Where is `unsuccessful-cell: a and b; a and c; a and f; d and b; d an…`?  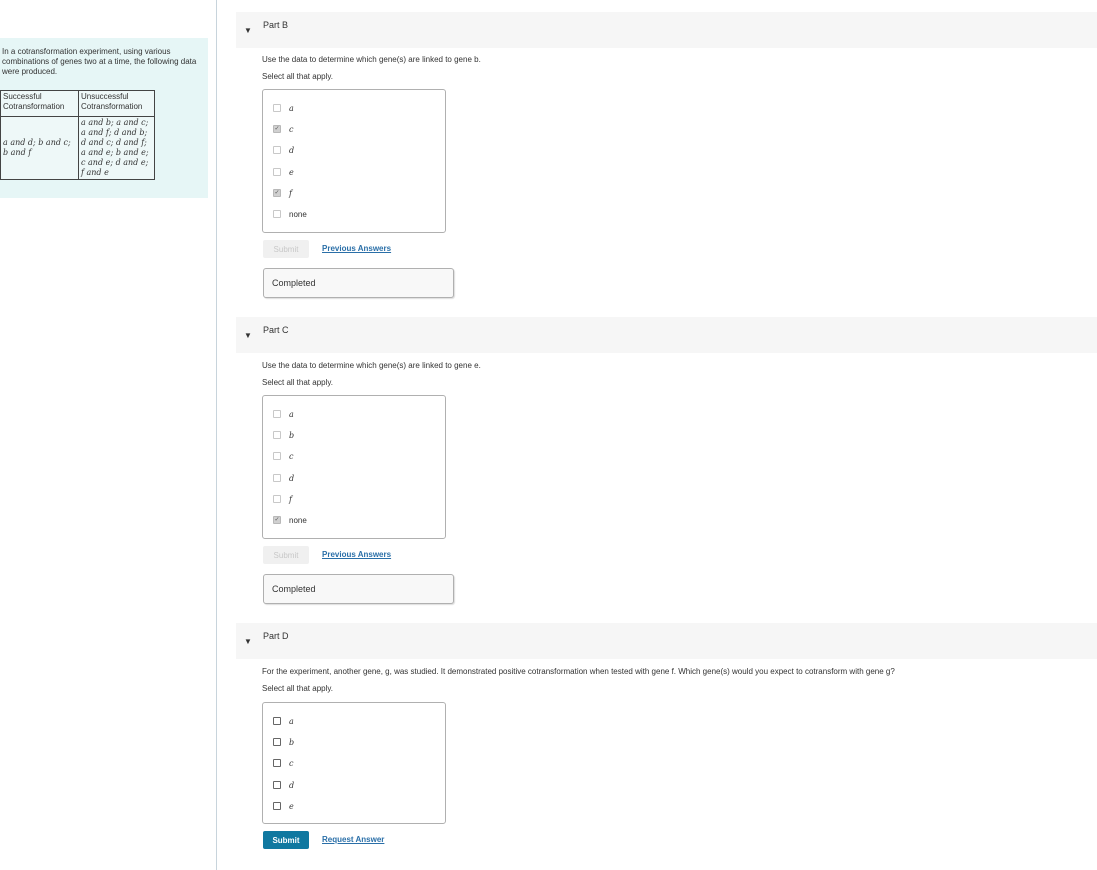 unsuccessful-cell: a and b; a and c; a and f; d and b; d an… is located at coordinates (116, 148).